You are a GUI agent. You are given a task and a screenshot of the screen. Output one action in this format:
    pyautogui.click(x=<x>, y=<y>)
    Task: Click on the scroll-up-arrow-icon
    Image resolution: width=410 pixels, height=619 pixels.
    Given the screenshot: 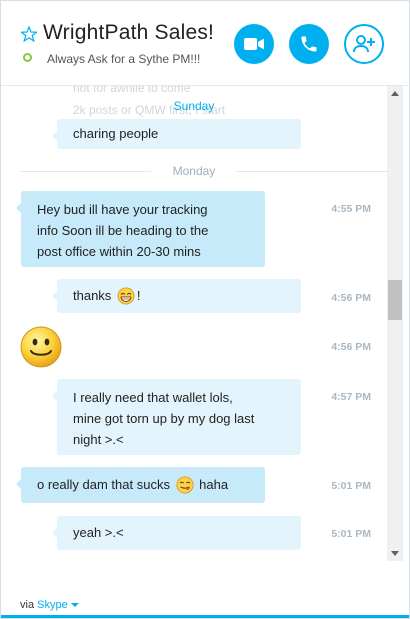 What is the action you would take?
    pyautogui.click(x=395, y=93)
    